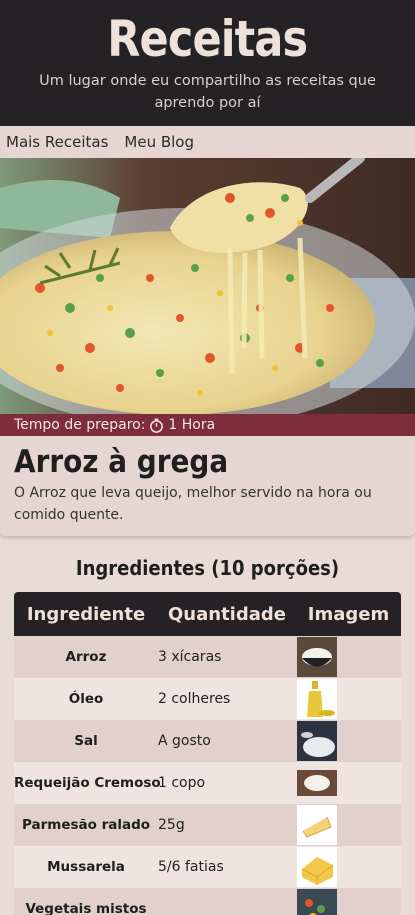 This screenshot has height=915, width=415. What do you see at coordinates (184, 741) in the screenshot?
I see `ingredient-quantity: A gosto` at bounding box center [184, 741].